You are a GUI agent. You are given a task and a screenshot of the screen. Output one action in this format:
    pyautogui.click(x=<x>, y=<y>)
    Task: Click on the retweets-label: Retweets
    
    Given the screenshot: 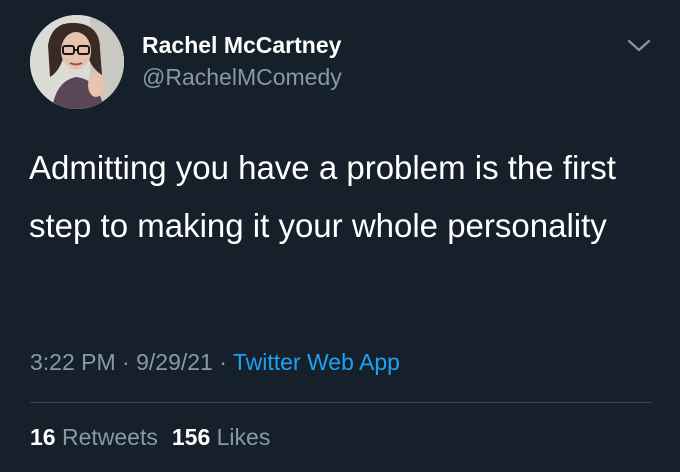 What is the action you would take?
    pyautogui.click(x=109, y=437)
    